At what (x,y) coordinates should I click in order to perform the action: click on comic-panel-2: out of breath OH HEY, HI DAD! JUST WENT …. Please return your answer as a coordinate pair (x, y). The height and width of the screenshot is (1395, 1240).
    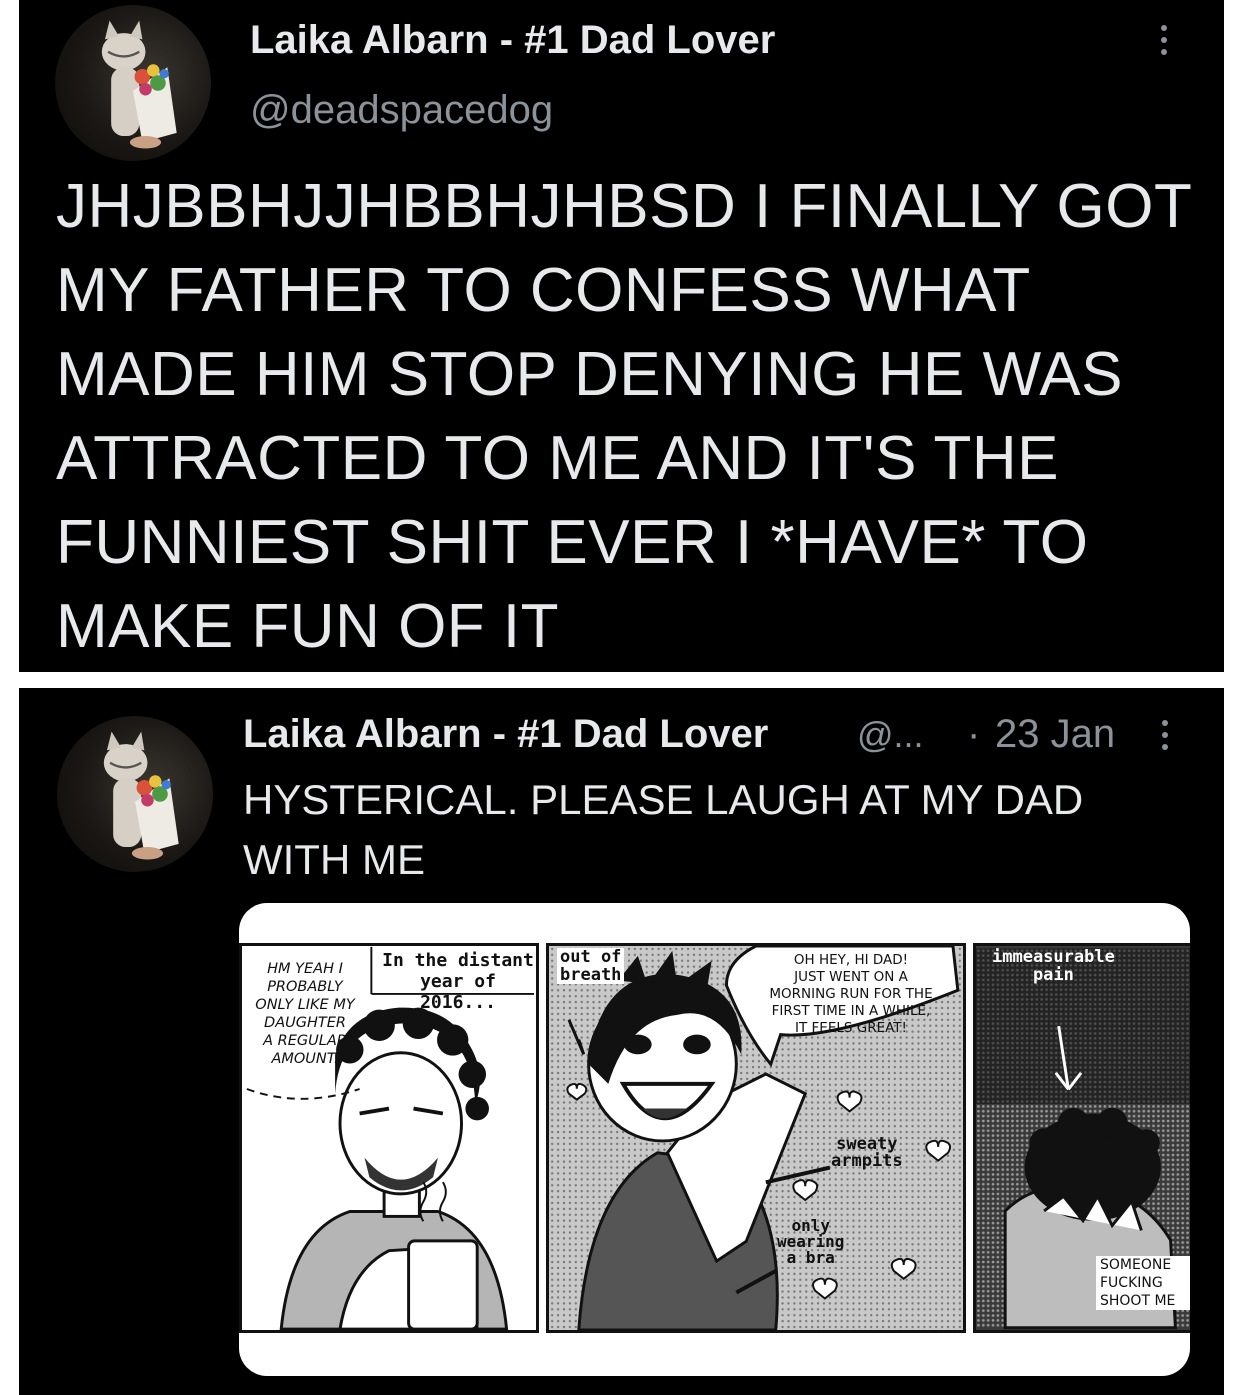
    Looking at the image, I should click on (756, 1138).